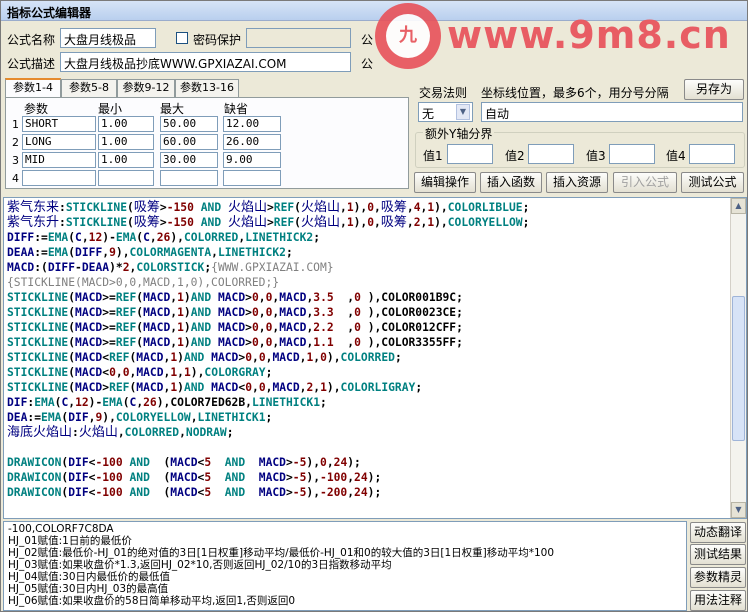  I want to click on trade-rule-label: 交易法则, so click(443, 93).